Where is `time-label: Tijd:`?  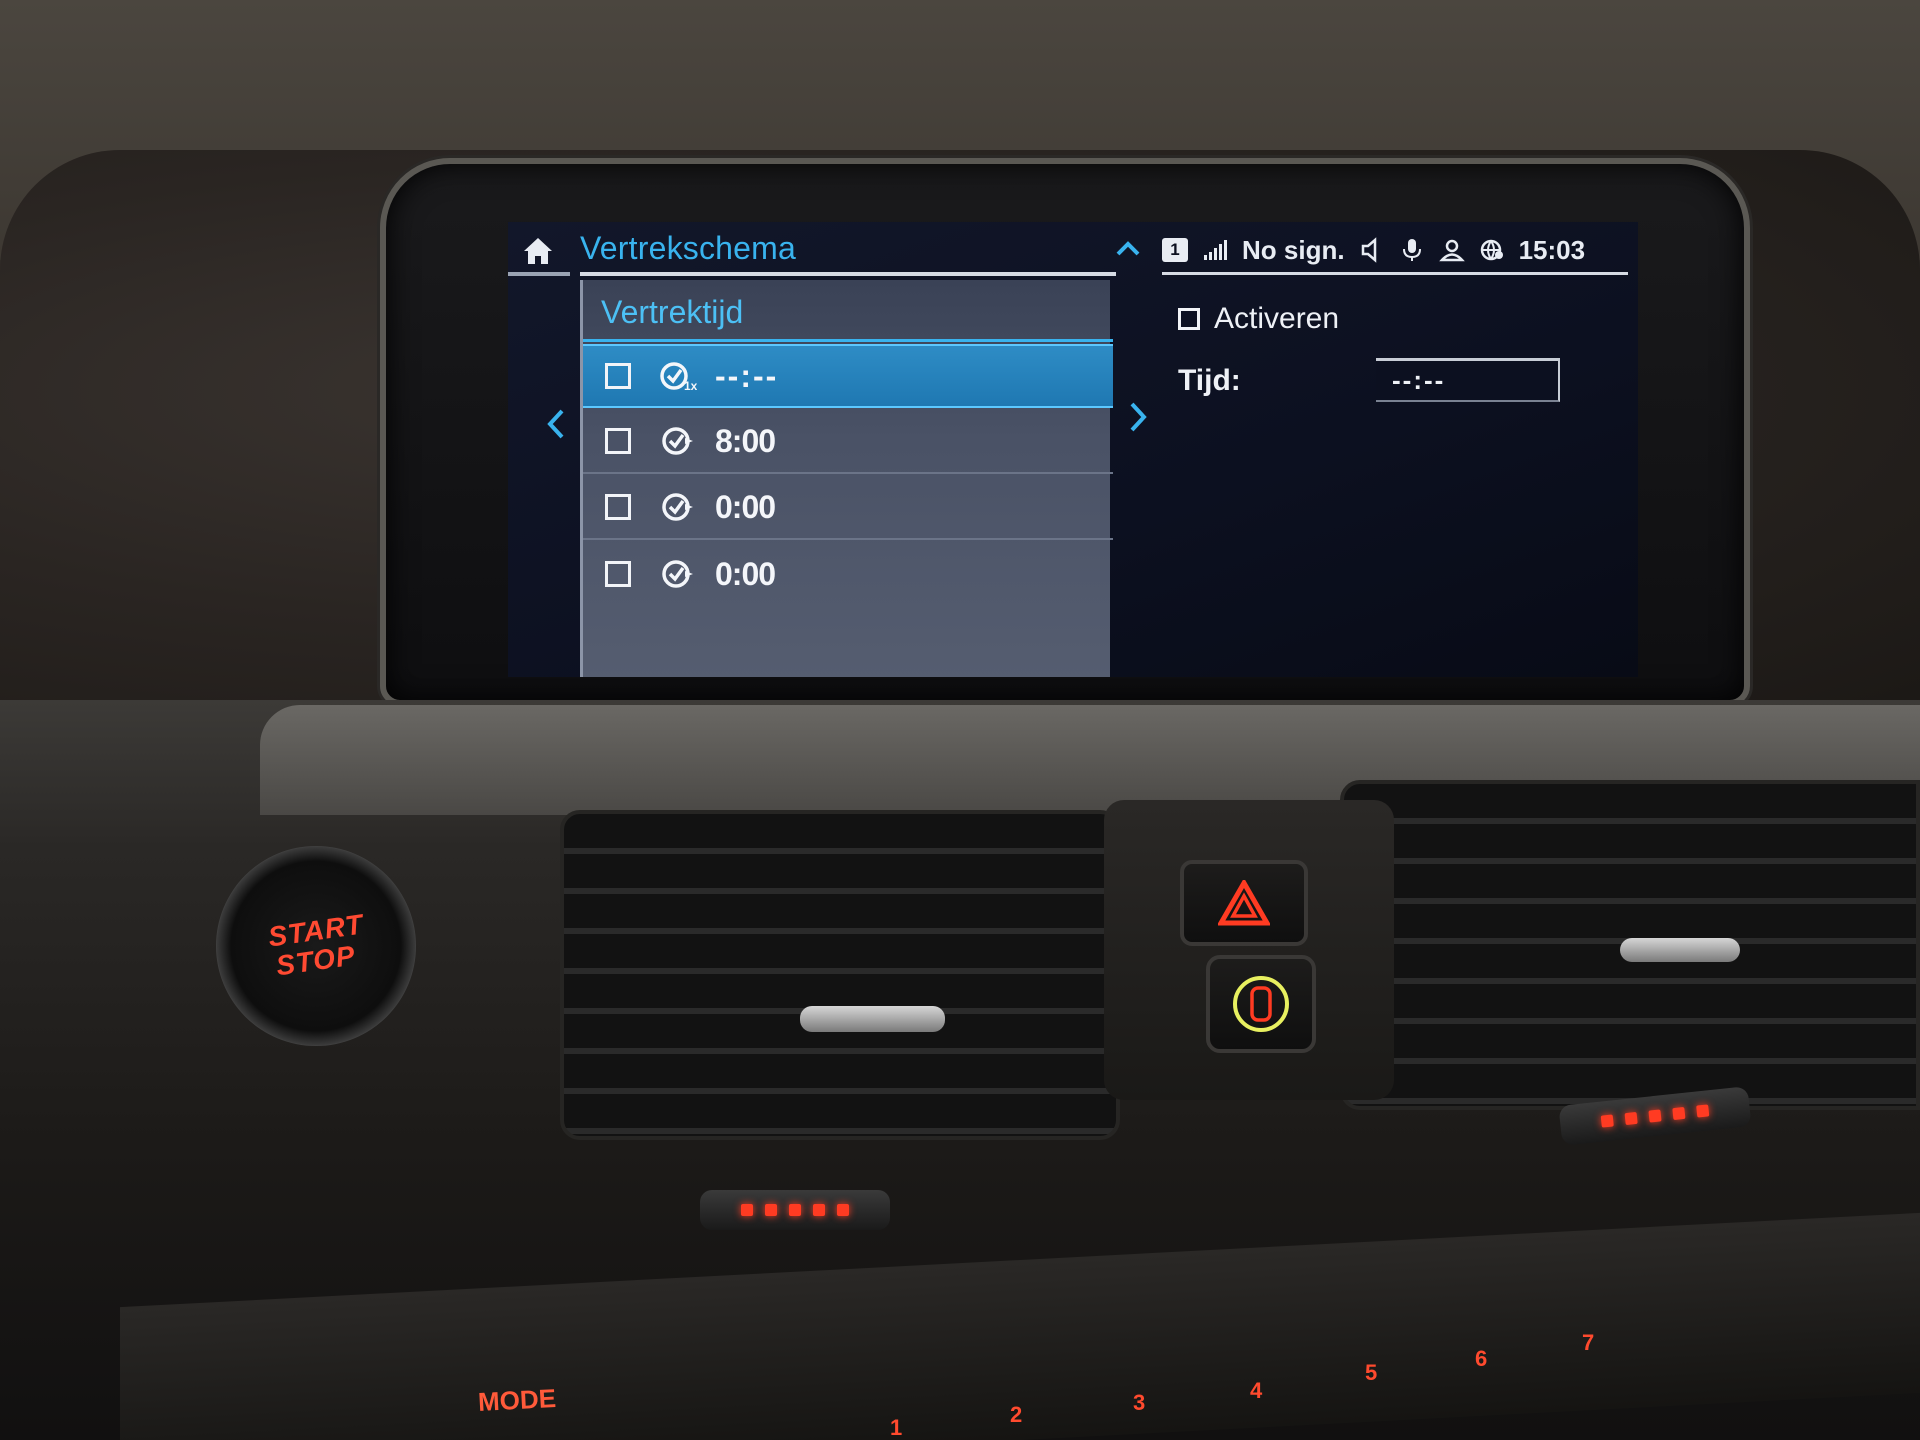 time-label: Tijd: is located at coordinates (1209, 380).